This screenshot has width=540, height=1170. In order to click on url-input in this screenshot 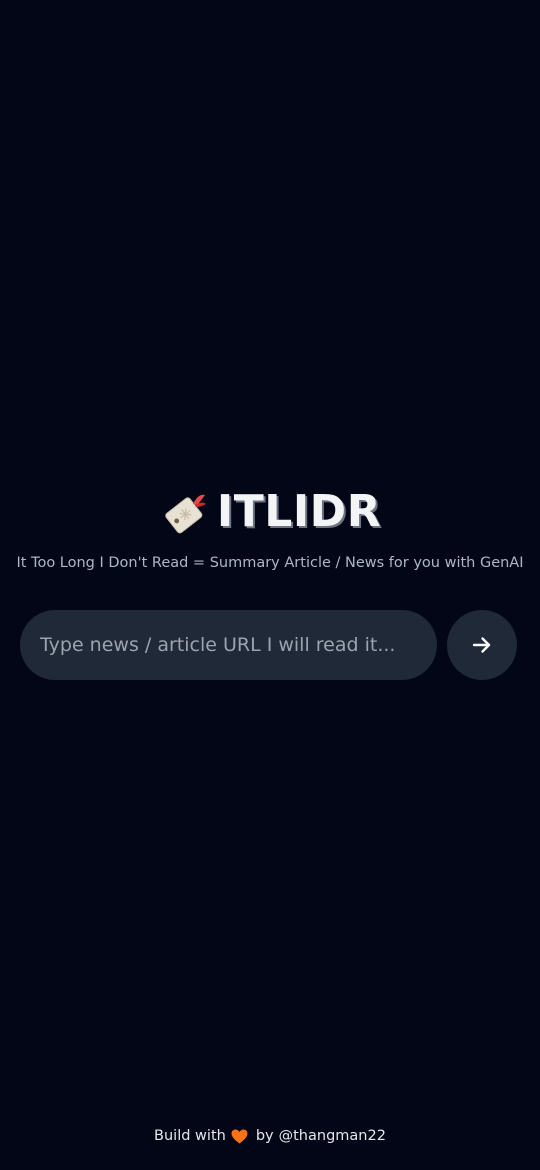, I will do `click(228, 645)`.